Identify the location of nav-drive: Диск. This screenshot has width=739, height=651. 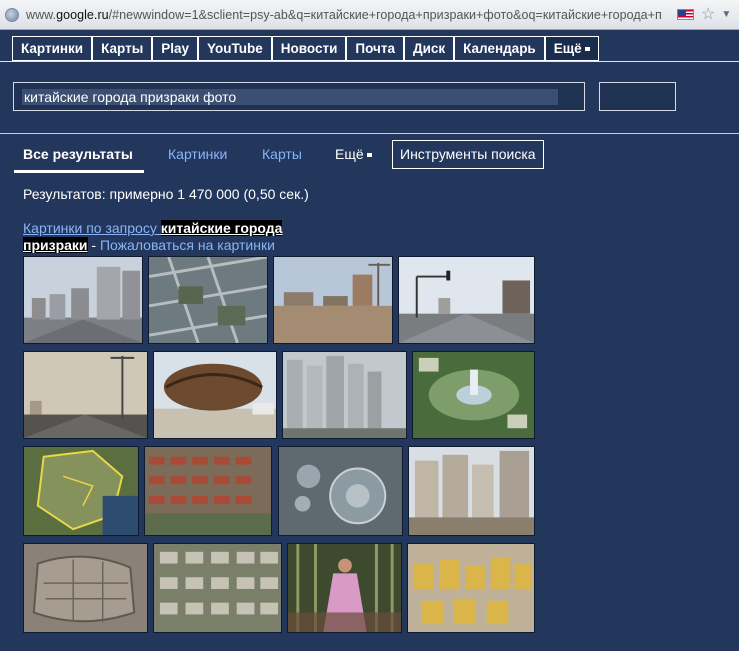
(427, 48).